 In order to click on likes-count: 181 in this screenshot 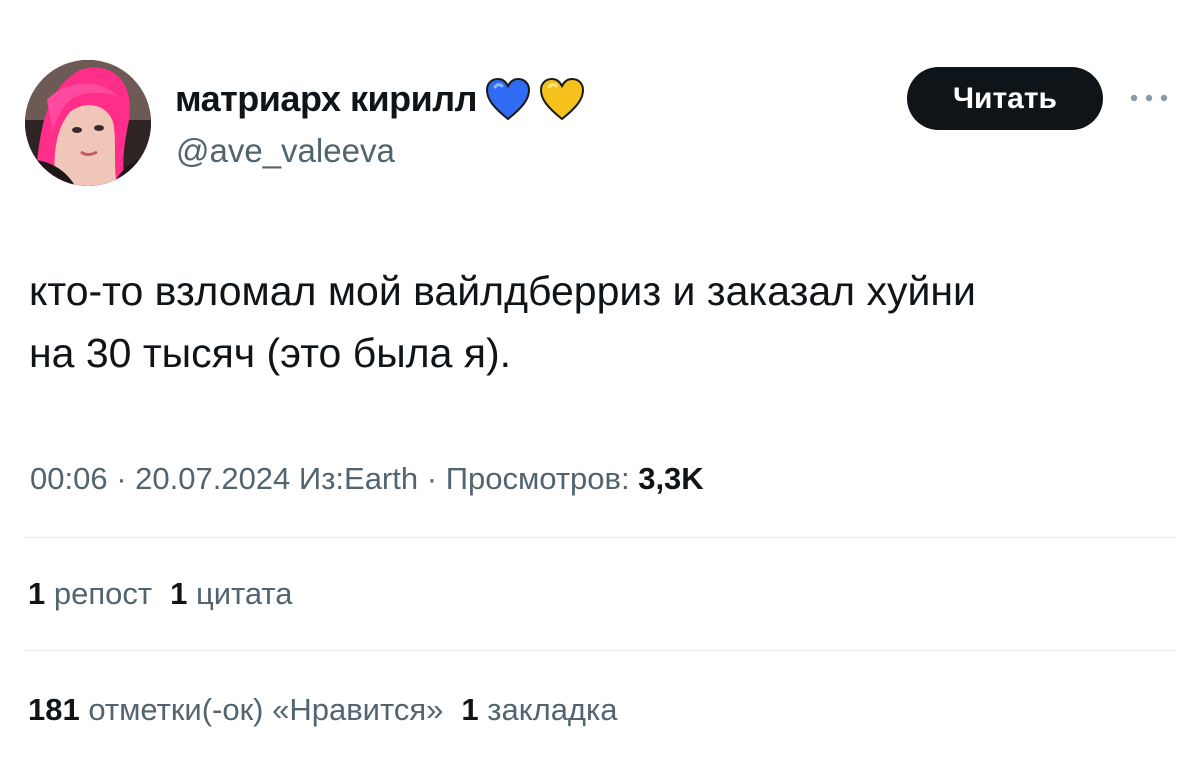, I will do `click(54, 709)`.